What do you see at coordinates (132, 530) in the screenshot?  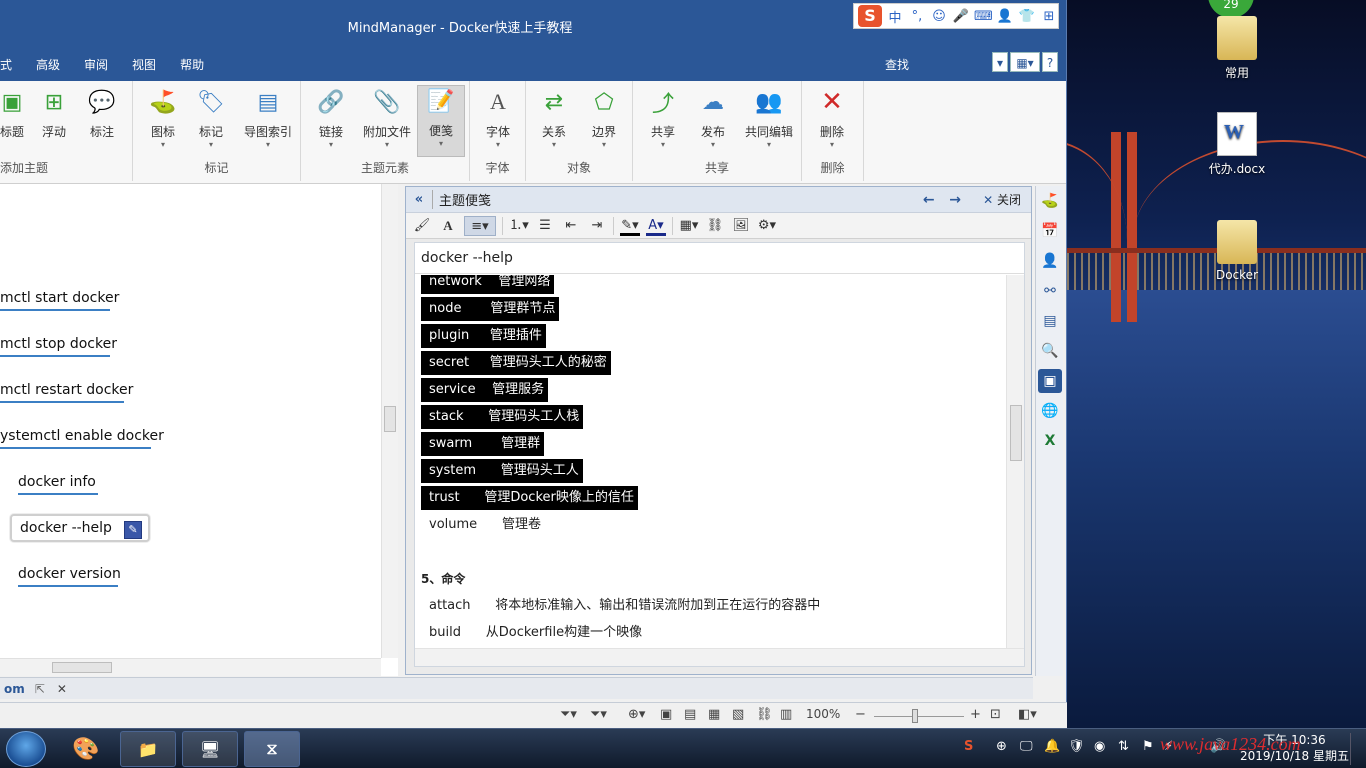 I see `note-icon: ✎` at bounding box center [132, 530].